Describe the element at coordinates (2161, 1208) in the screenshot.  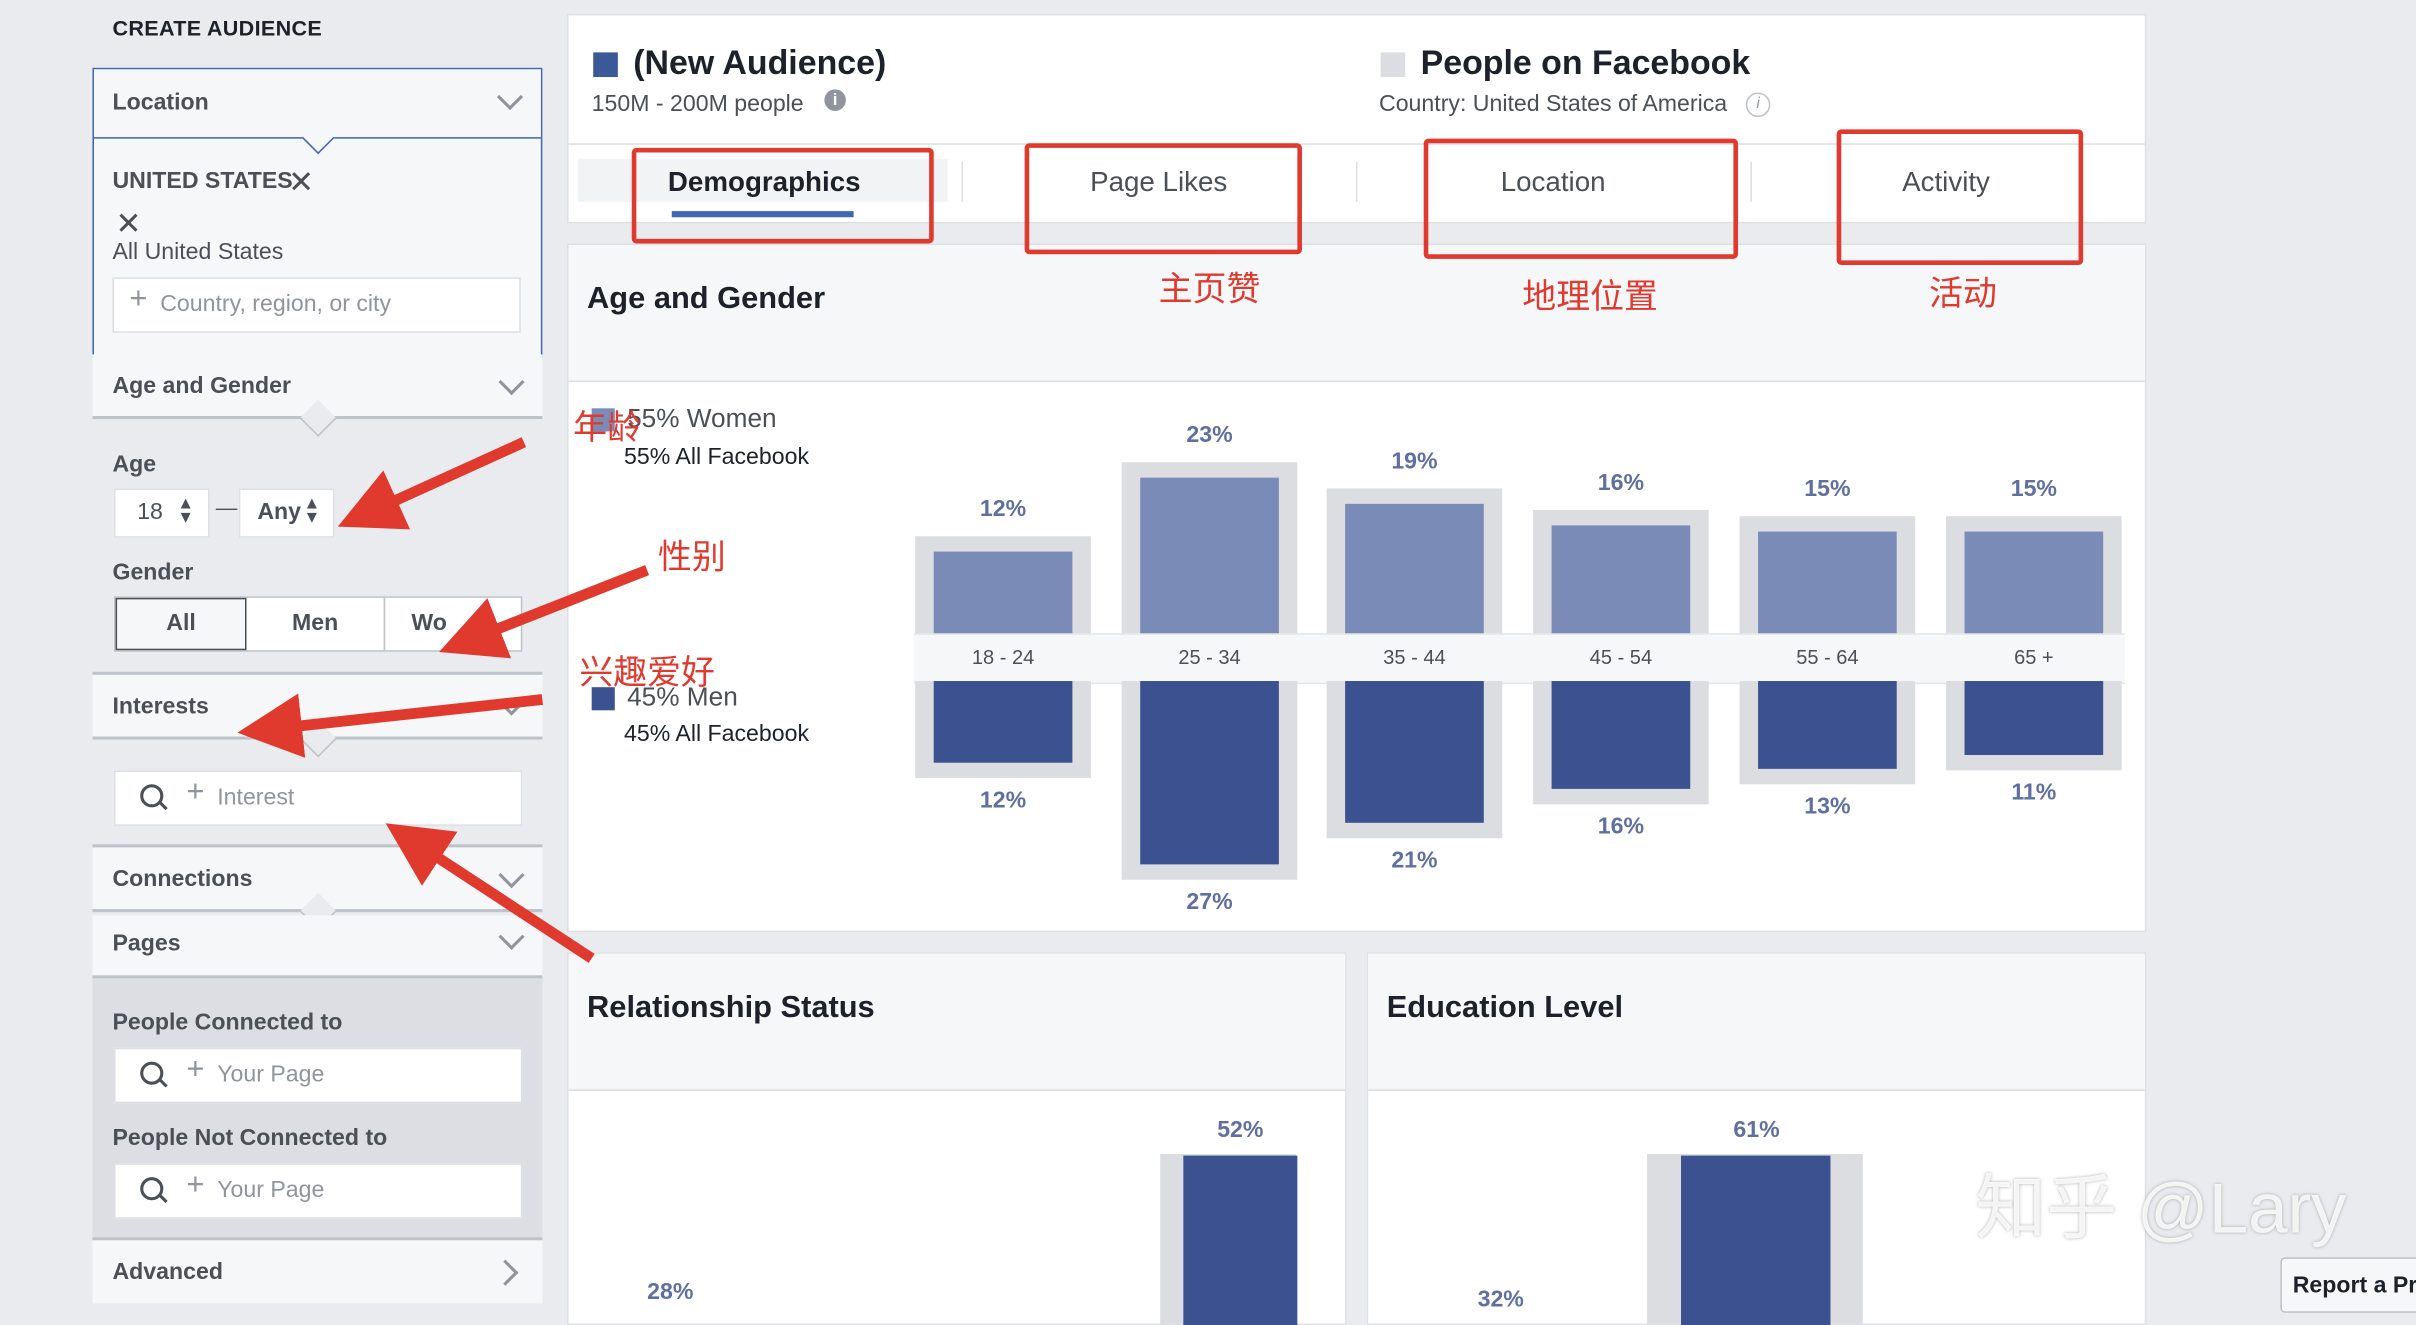
I see `watermark: 知乎 @Lary` at that location.